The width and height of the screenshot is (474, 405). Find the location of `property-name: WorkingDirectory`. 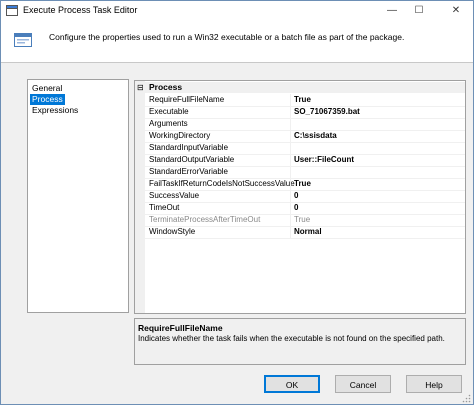

property-name: WorkingDirectory is located at coordinates (180, 135).